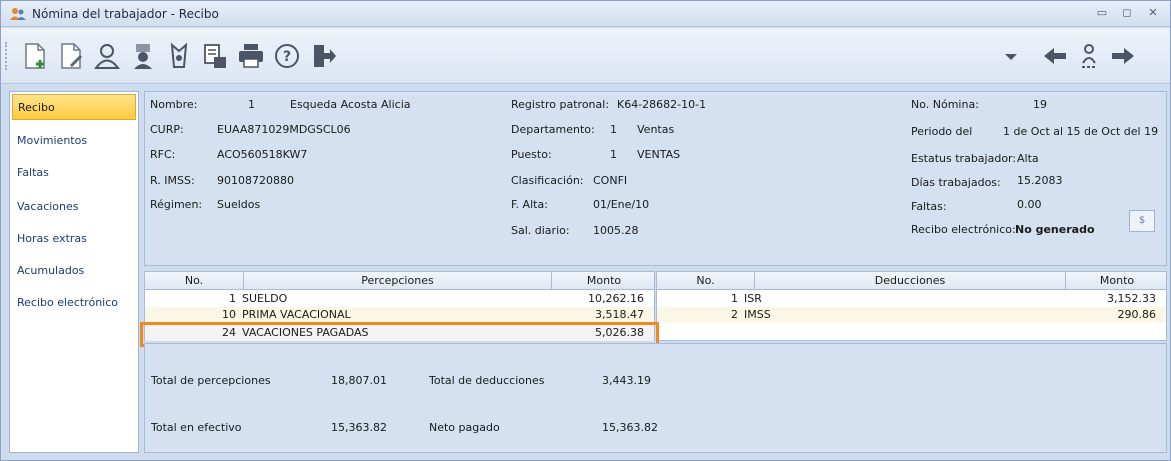 The width and height of the screenshot is (1171, 461). Describe the element at coordinates (616, 298) in the screenshot. I see `row-monto: 10,262.16` at that location.